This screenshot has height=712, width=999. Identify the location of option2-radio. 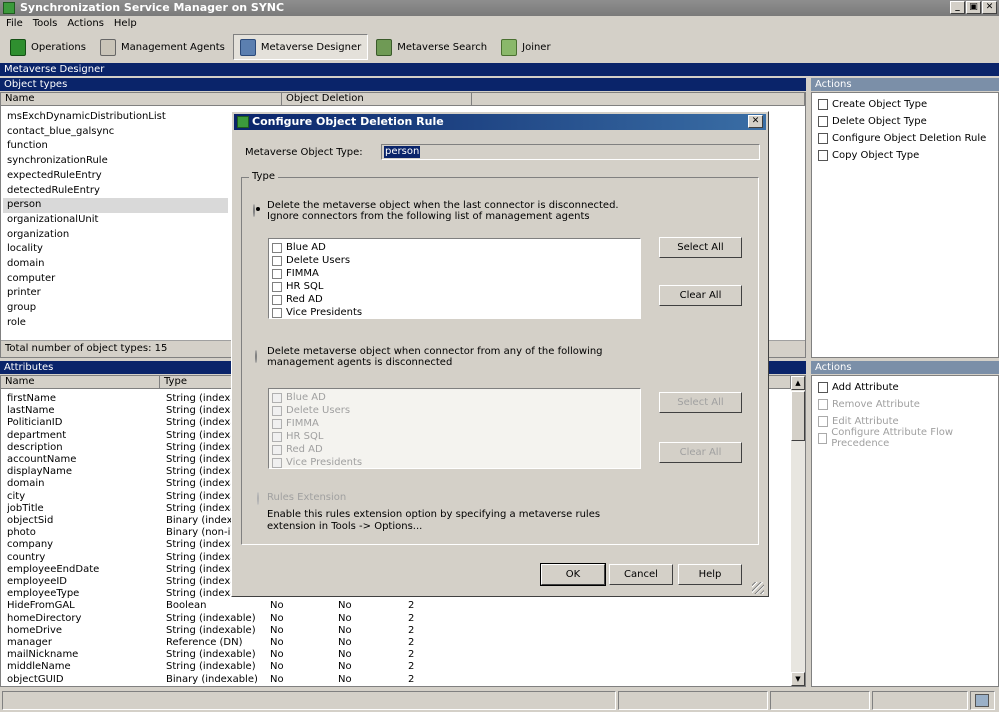
(256, 356).